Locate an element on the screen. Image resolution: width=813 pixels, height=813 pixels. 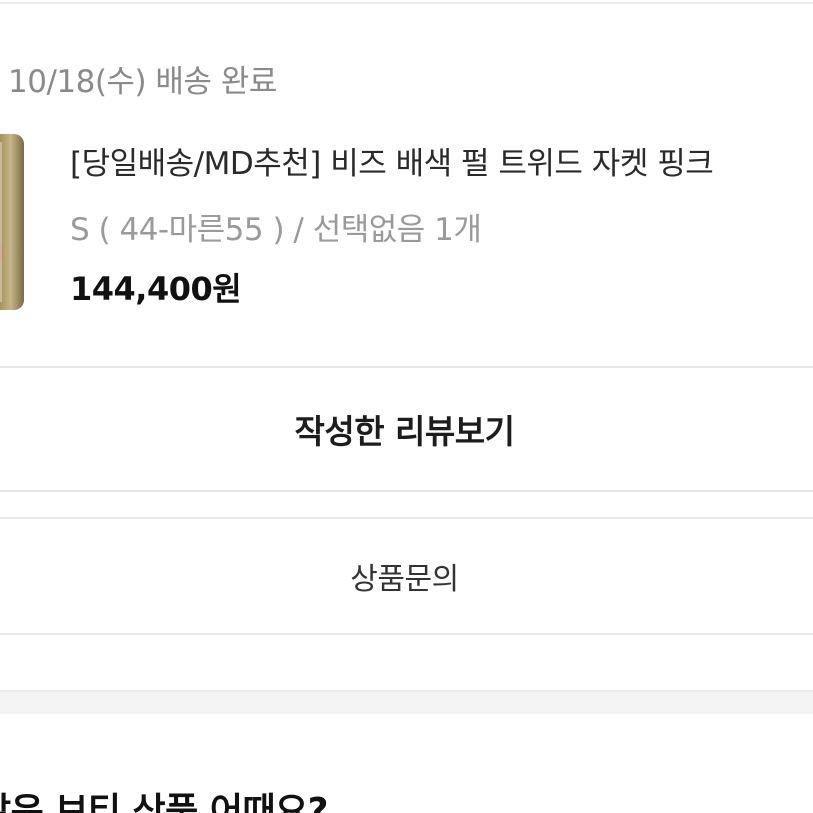
top-divider is located at coordinates (406, 3).